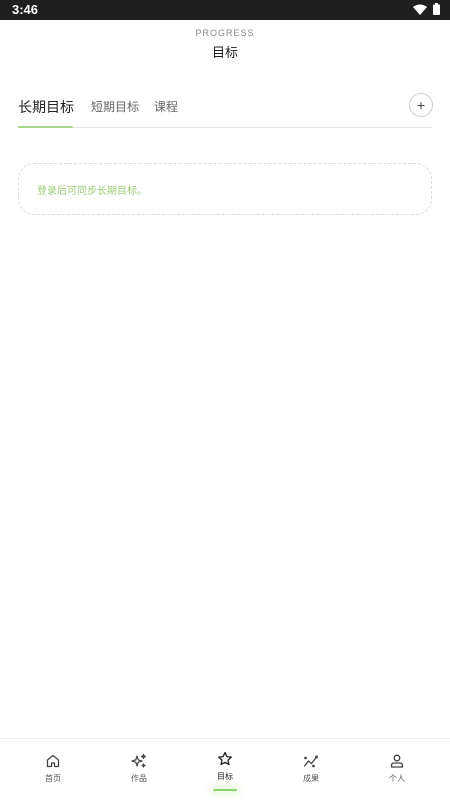 This screenshot has height=800, width=450. What do you see at coordinates (139, 769) in the screenshot?
I see `nav-item-works: 作品` at bounding box center [139, 769].